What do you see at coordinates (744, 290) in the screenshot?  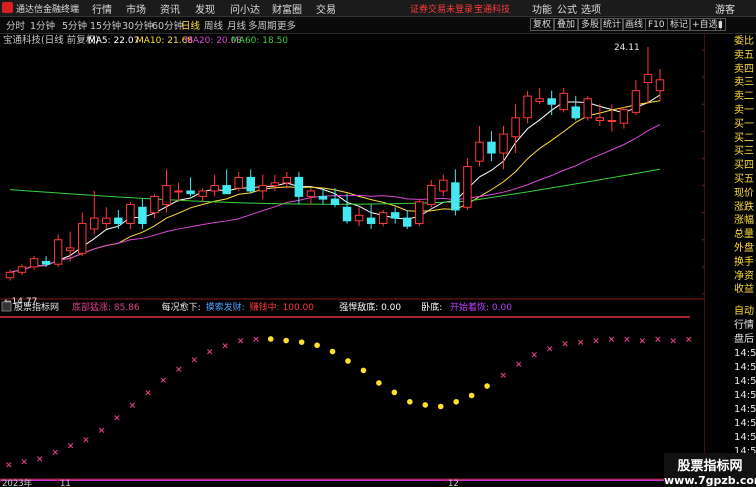 I see `quote-label: 收益` at bounding box center [744, 290].